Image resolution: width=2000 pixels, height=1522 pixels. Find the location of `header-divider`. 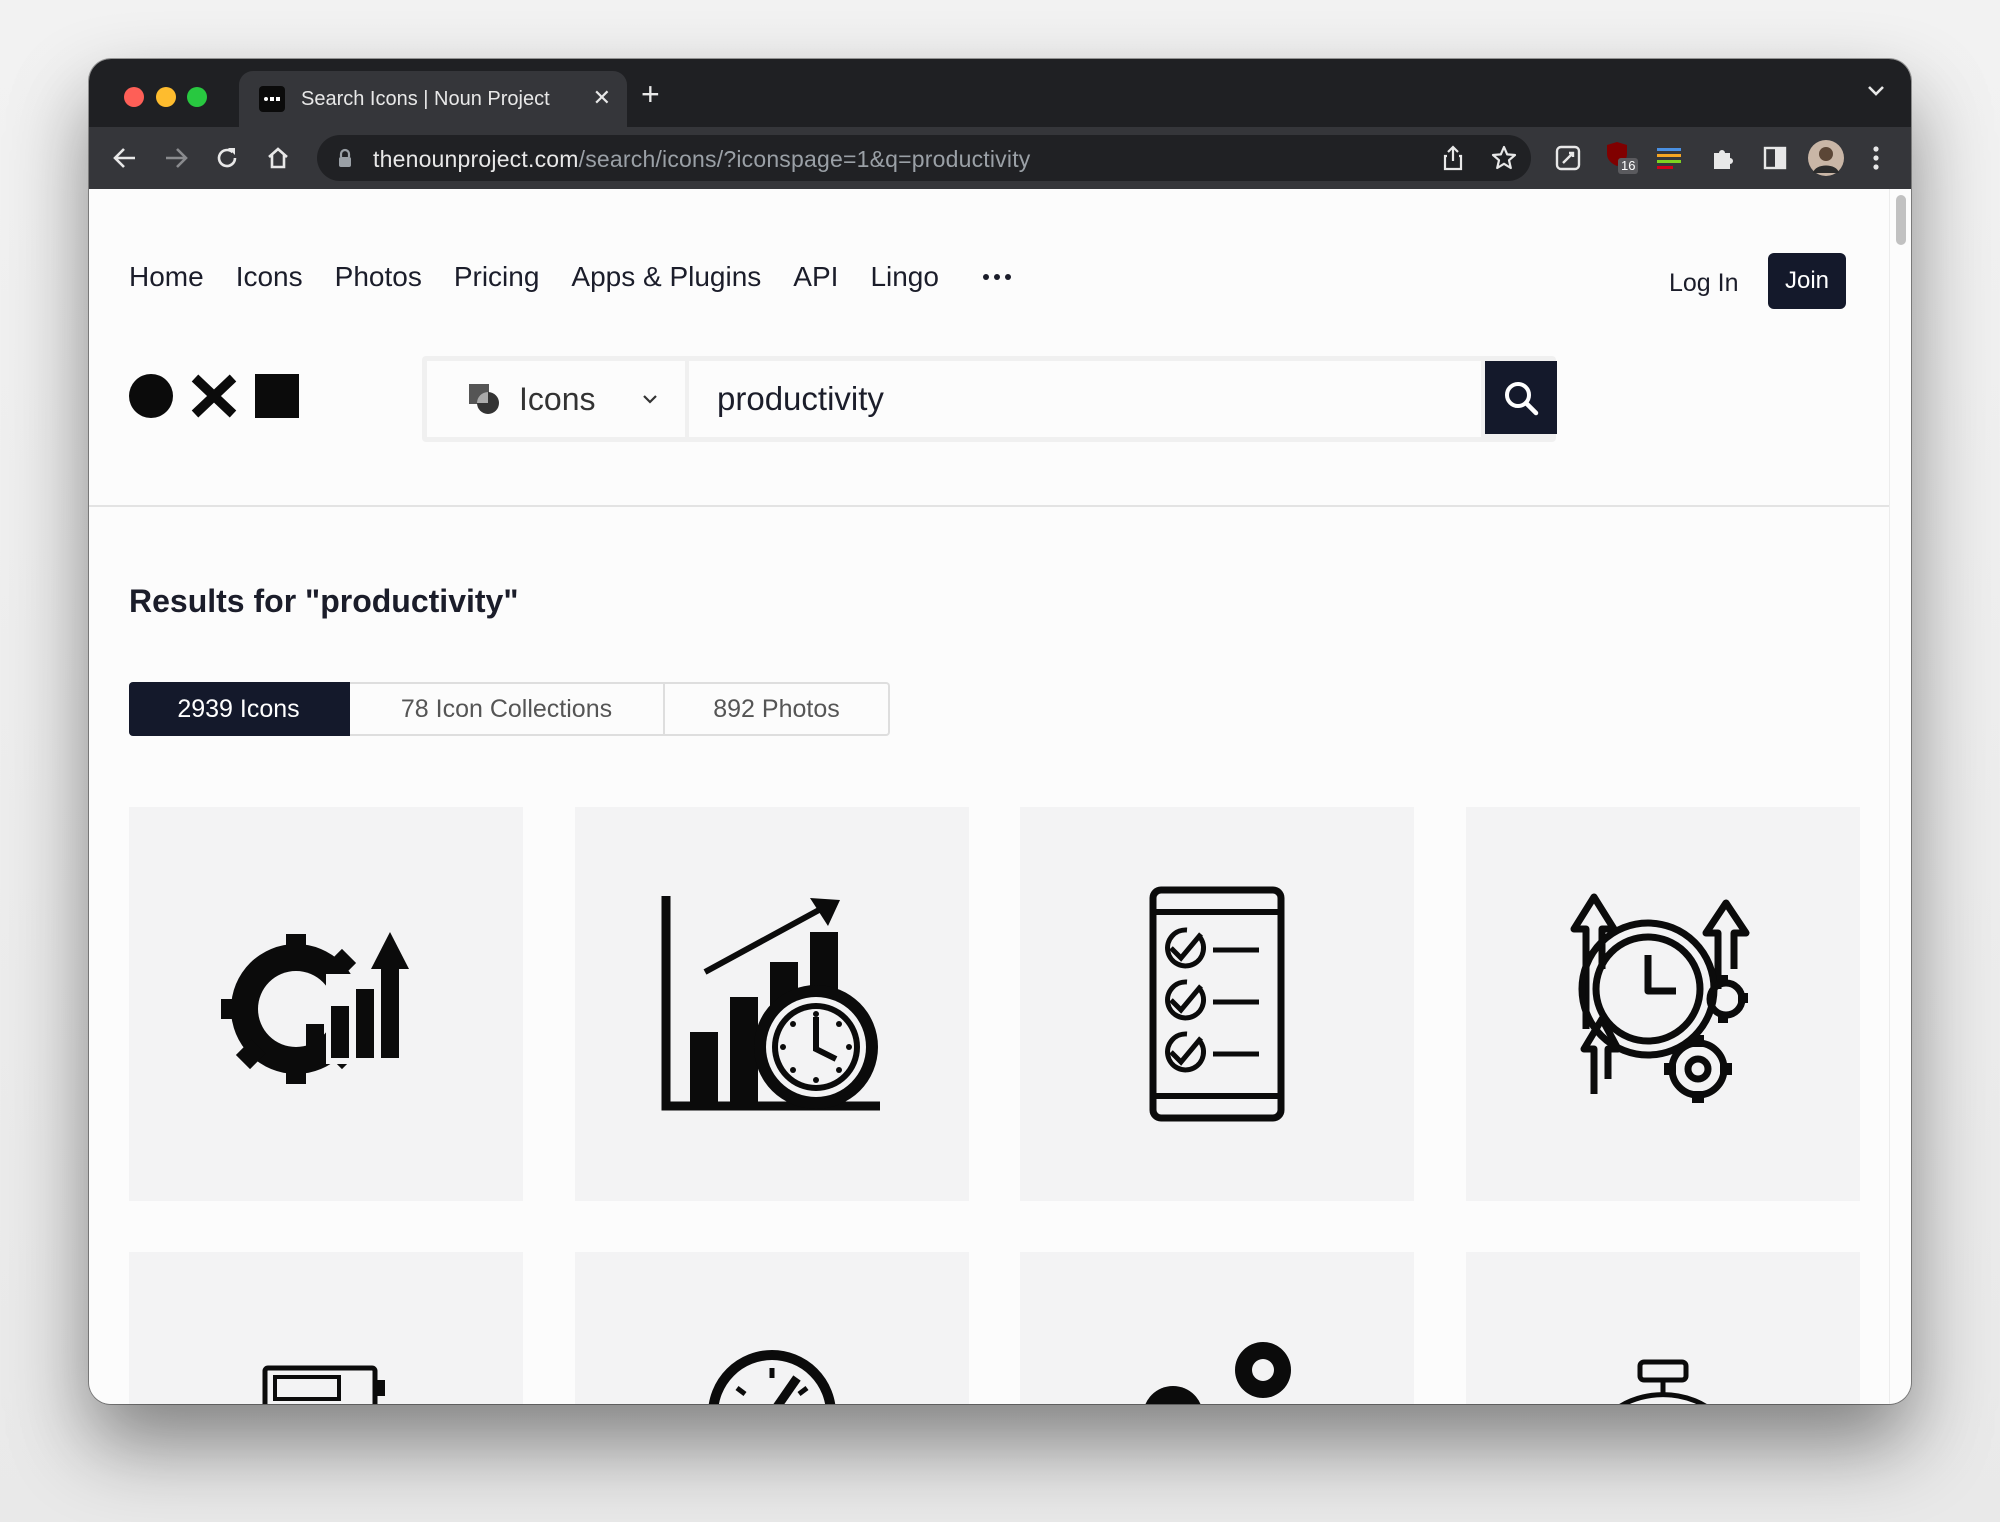

header-divider is located at coordinates (989, 506).